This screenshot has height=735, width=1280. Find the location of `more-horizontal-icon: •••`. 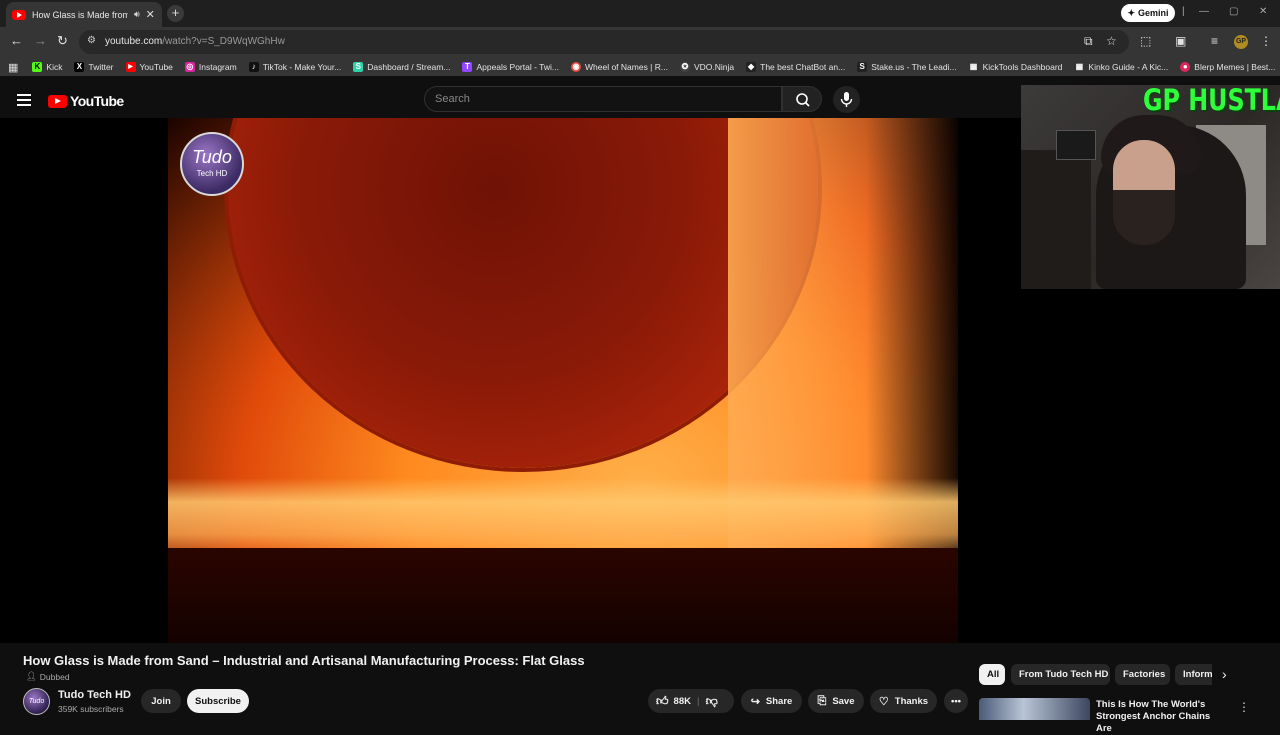

more-horizontal-icon: ••• is located at coordinates (956, 701).